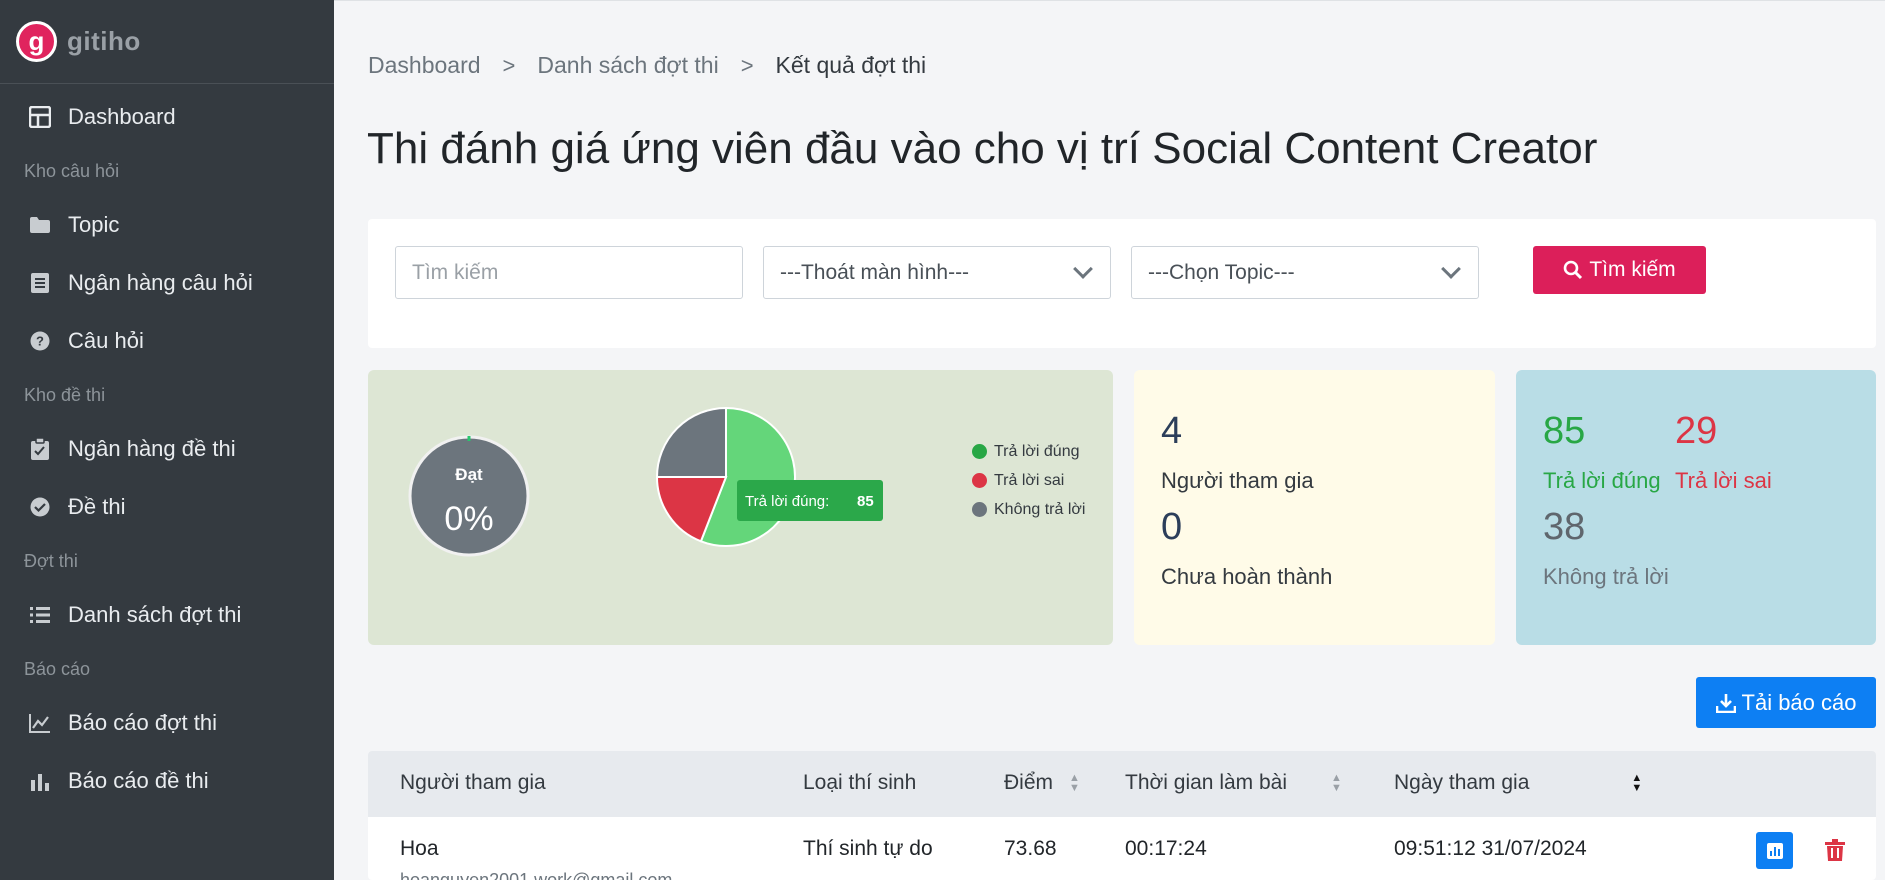 The image size is (1885, 880). What do you see at coordinates (1037, 451) in the screenshot?
I see `legend-label: Trả lời đúng` at bounding box center [1037, 451].